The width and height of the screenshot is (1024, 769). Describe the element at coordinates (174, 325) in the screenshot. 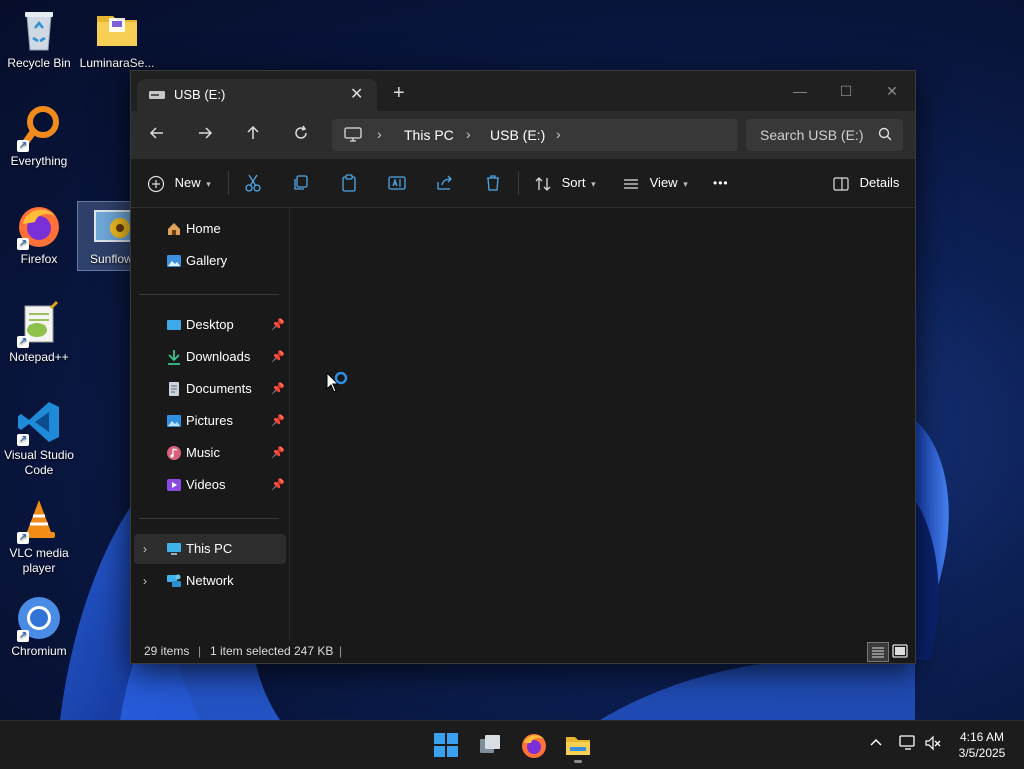

I see `desktop-folder-icon` at that location.